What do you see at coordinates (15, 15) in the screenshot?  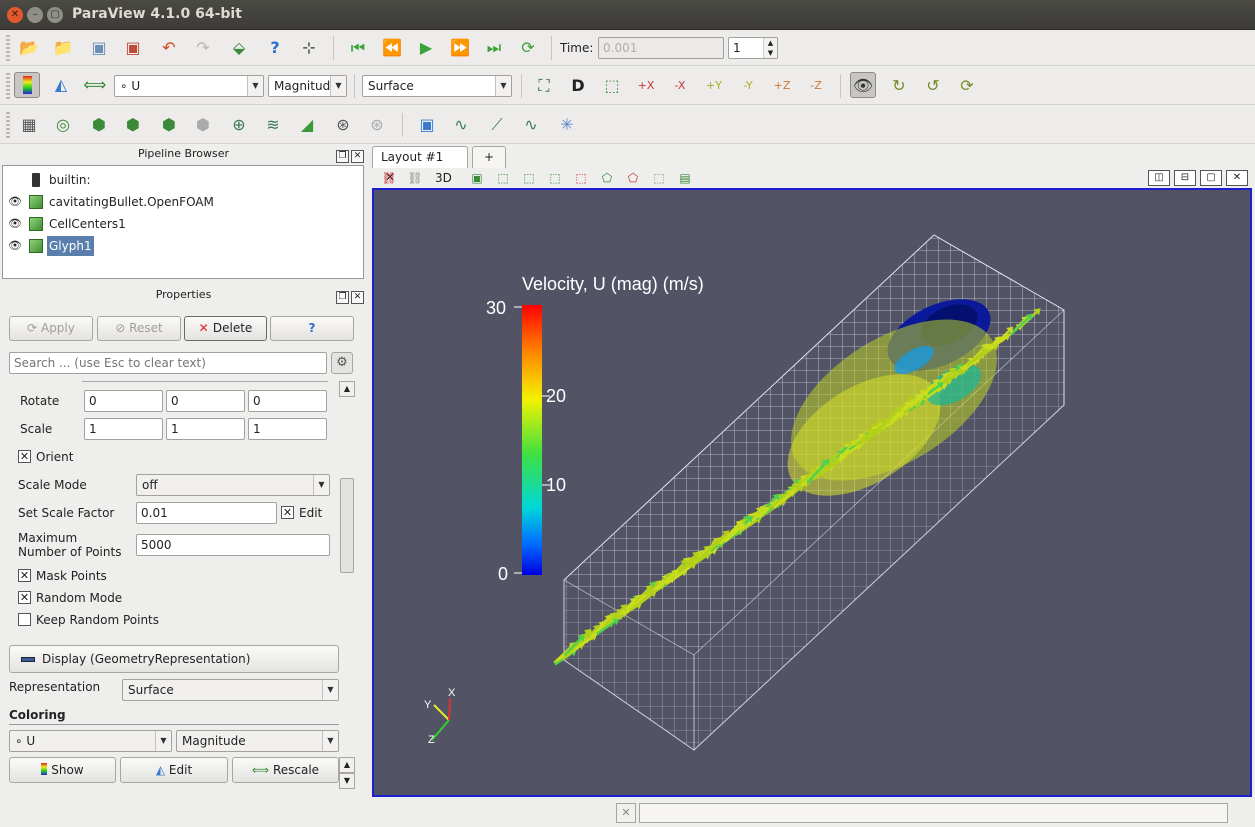 I see `window-close-button: ✕` at bounding box center [15, 15].